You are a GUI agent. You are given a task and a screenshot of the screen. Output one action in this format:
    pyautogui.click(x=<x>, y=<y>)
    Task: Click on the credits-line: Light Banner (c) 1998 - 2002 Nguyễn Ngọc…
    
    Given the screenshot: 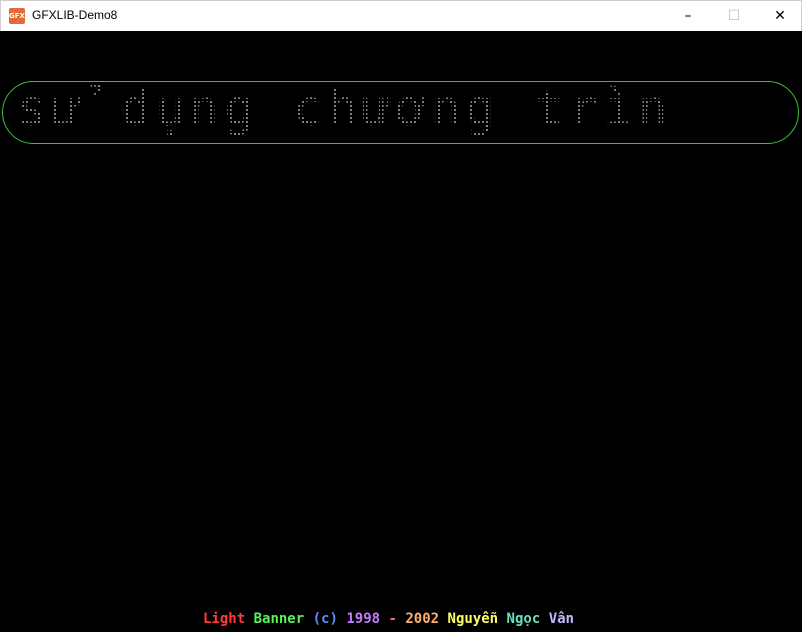 What is the action you would take?
    pyautogui.click(x=388, y=619)
    